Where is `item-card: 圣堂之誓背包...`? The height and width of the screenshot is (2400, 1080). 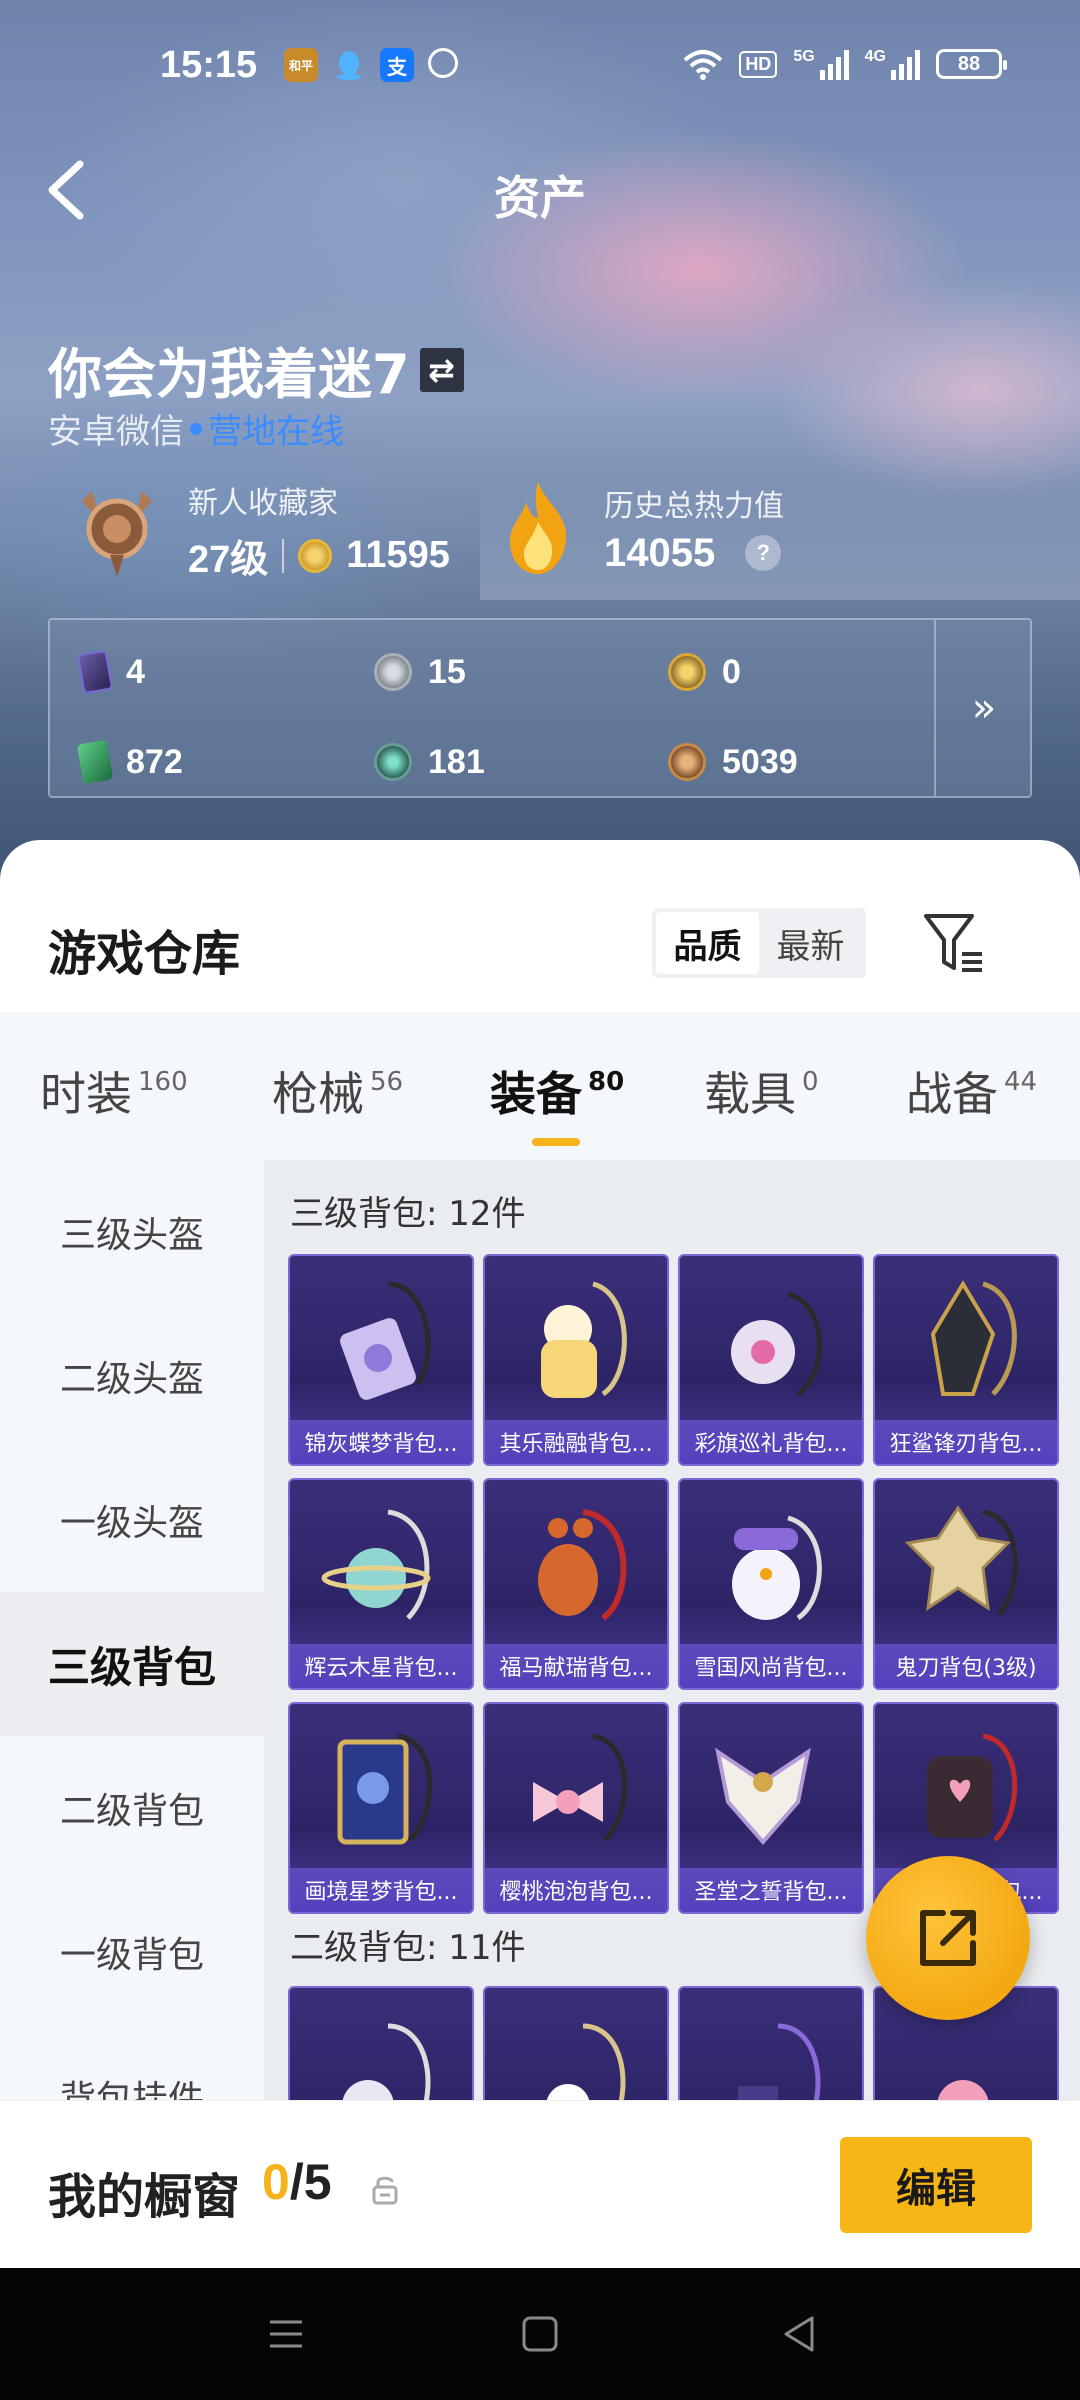
item-card: 圣堂之誓背包... is located at coordinates (771, 1808).